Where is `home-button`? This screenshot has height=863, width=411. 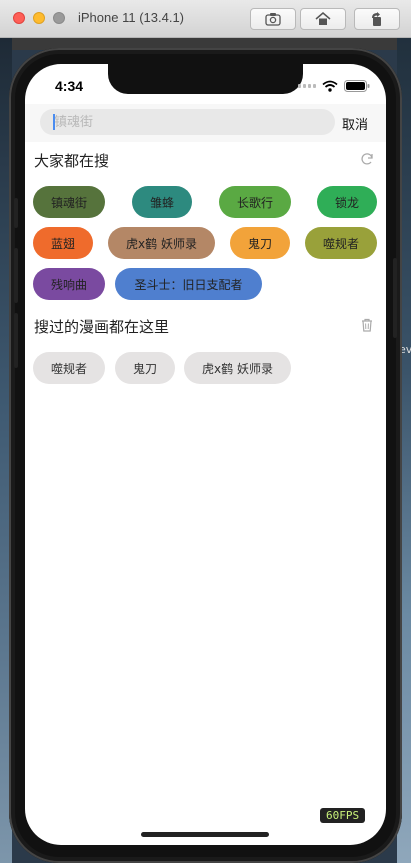
home-button is located at coordinates (323, 19).